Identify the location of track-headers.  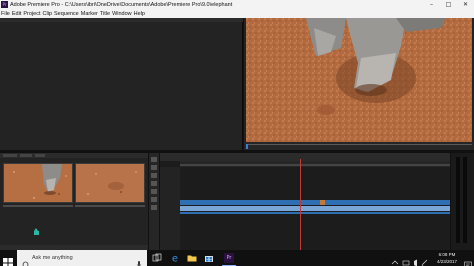
(170, 208).